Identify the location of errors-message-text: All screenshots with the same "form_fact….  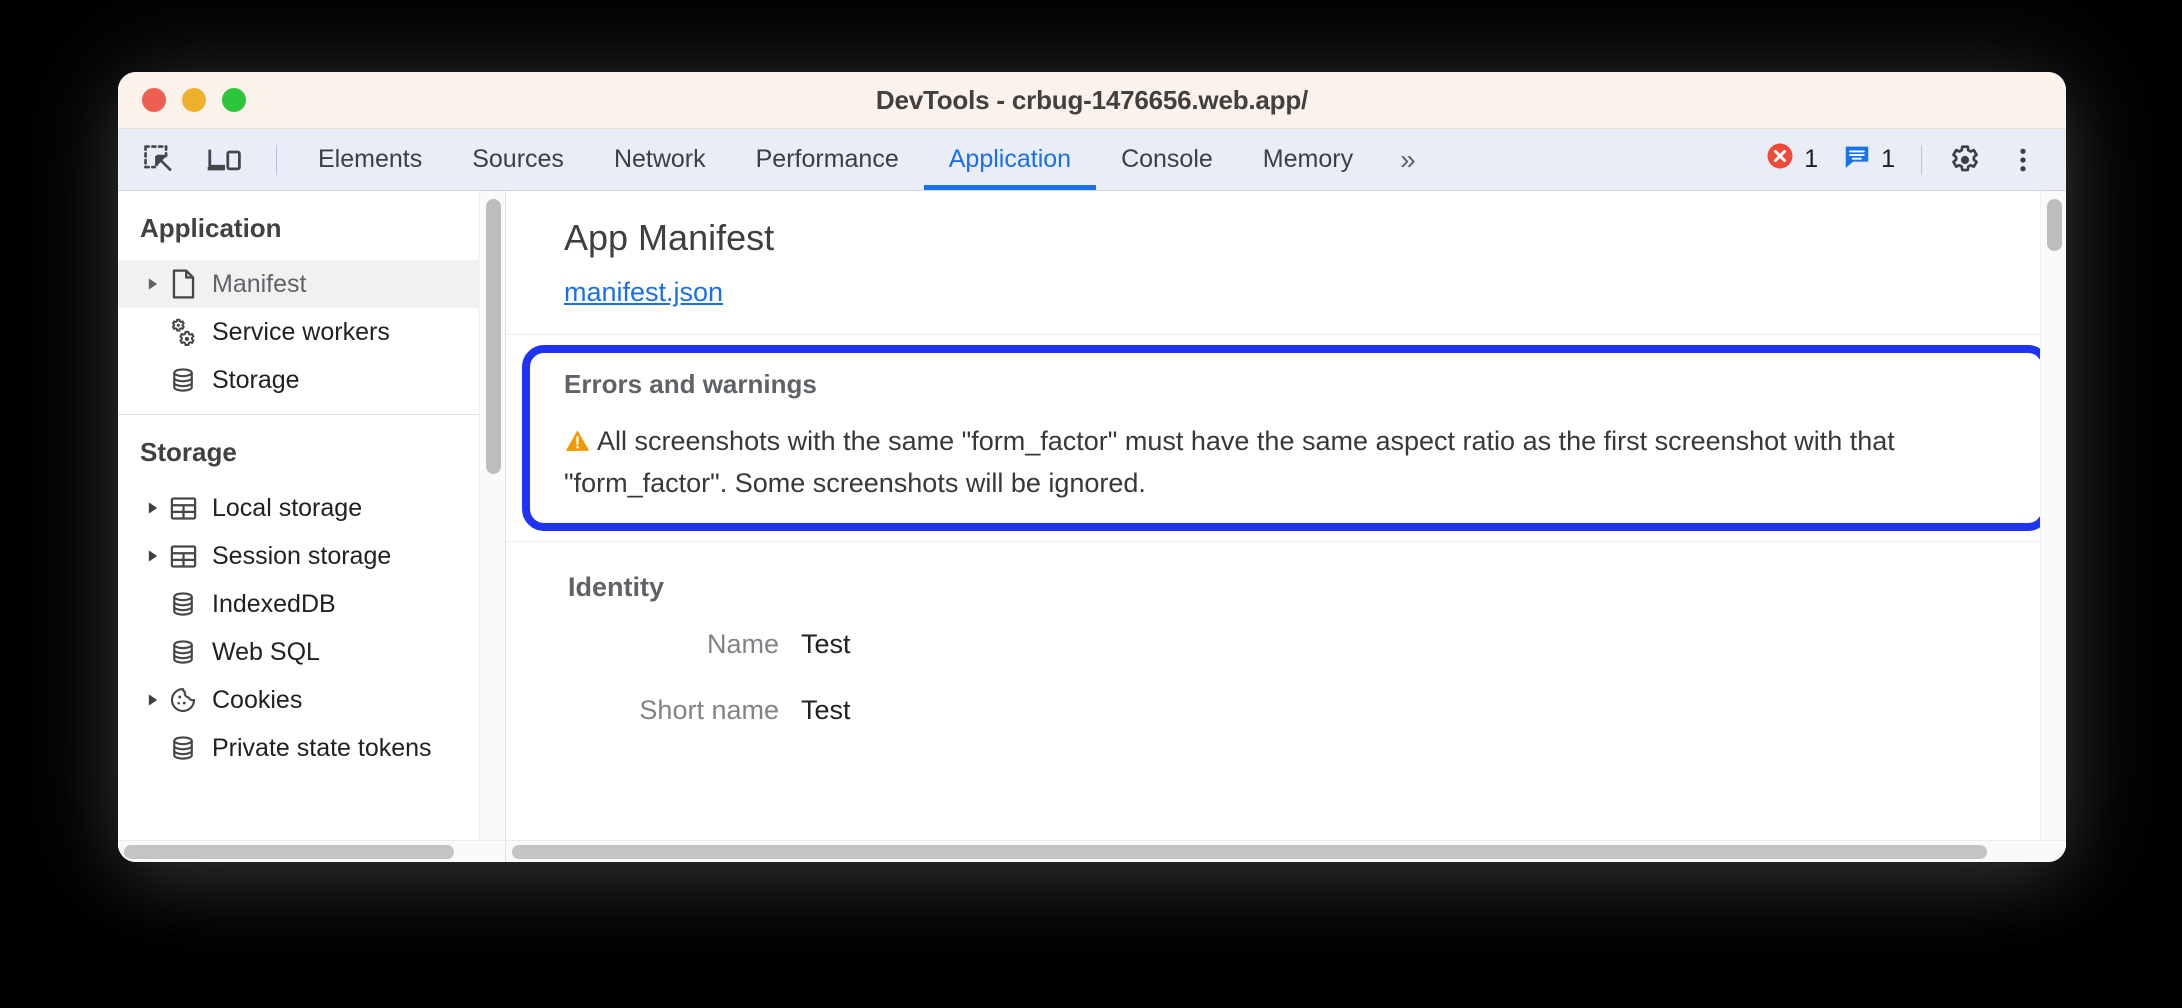
(1229, 462).